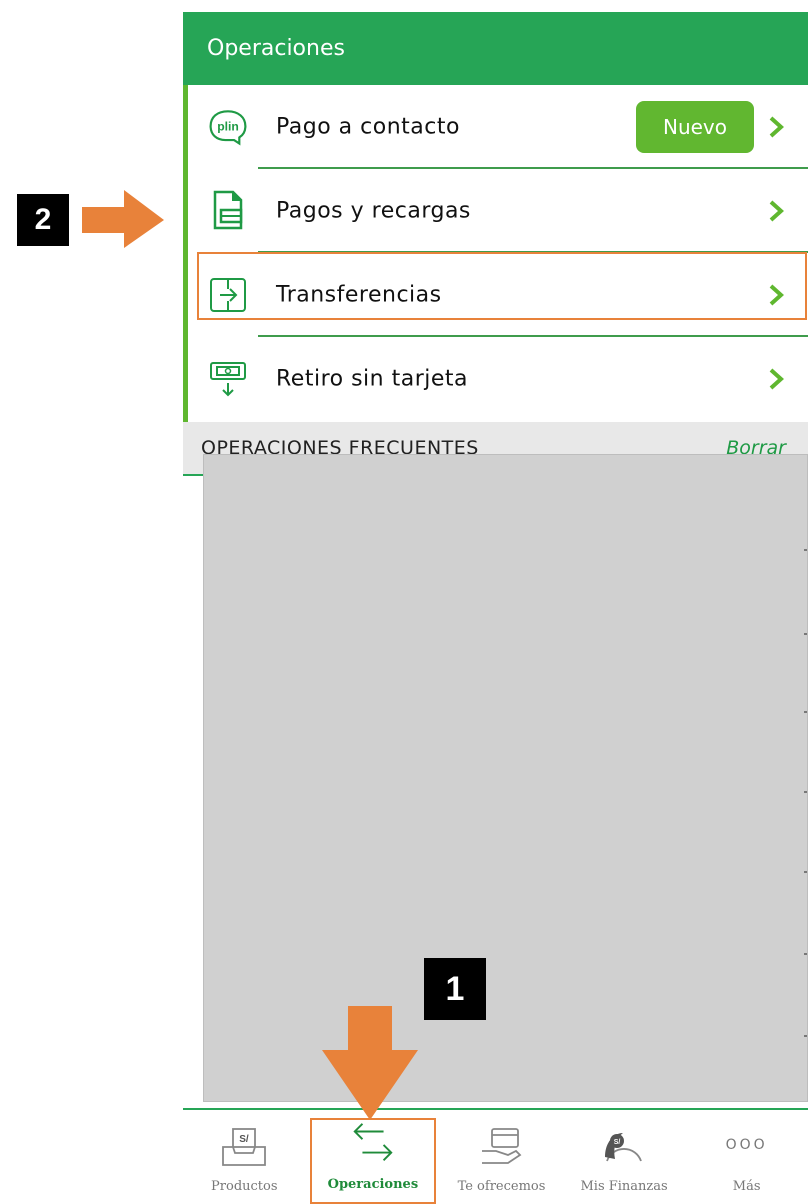 This screenshot has height=1204, width=808. Describe the element at coordinates (373, 1184) in the screenshot. I see `tab-label: Operaciones` at that location.